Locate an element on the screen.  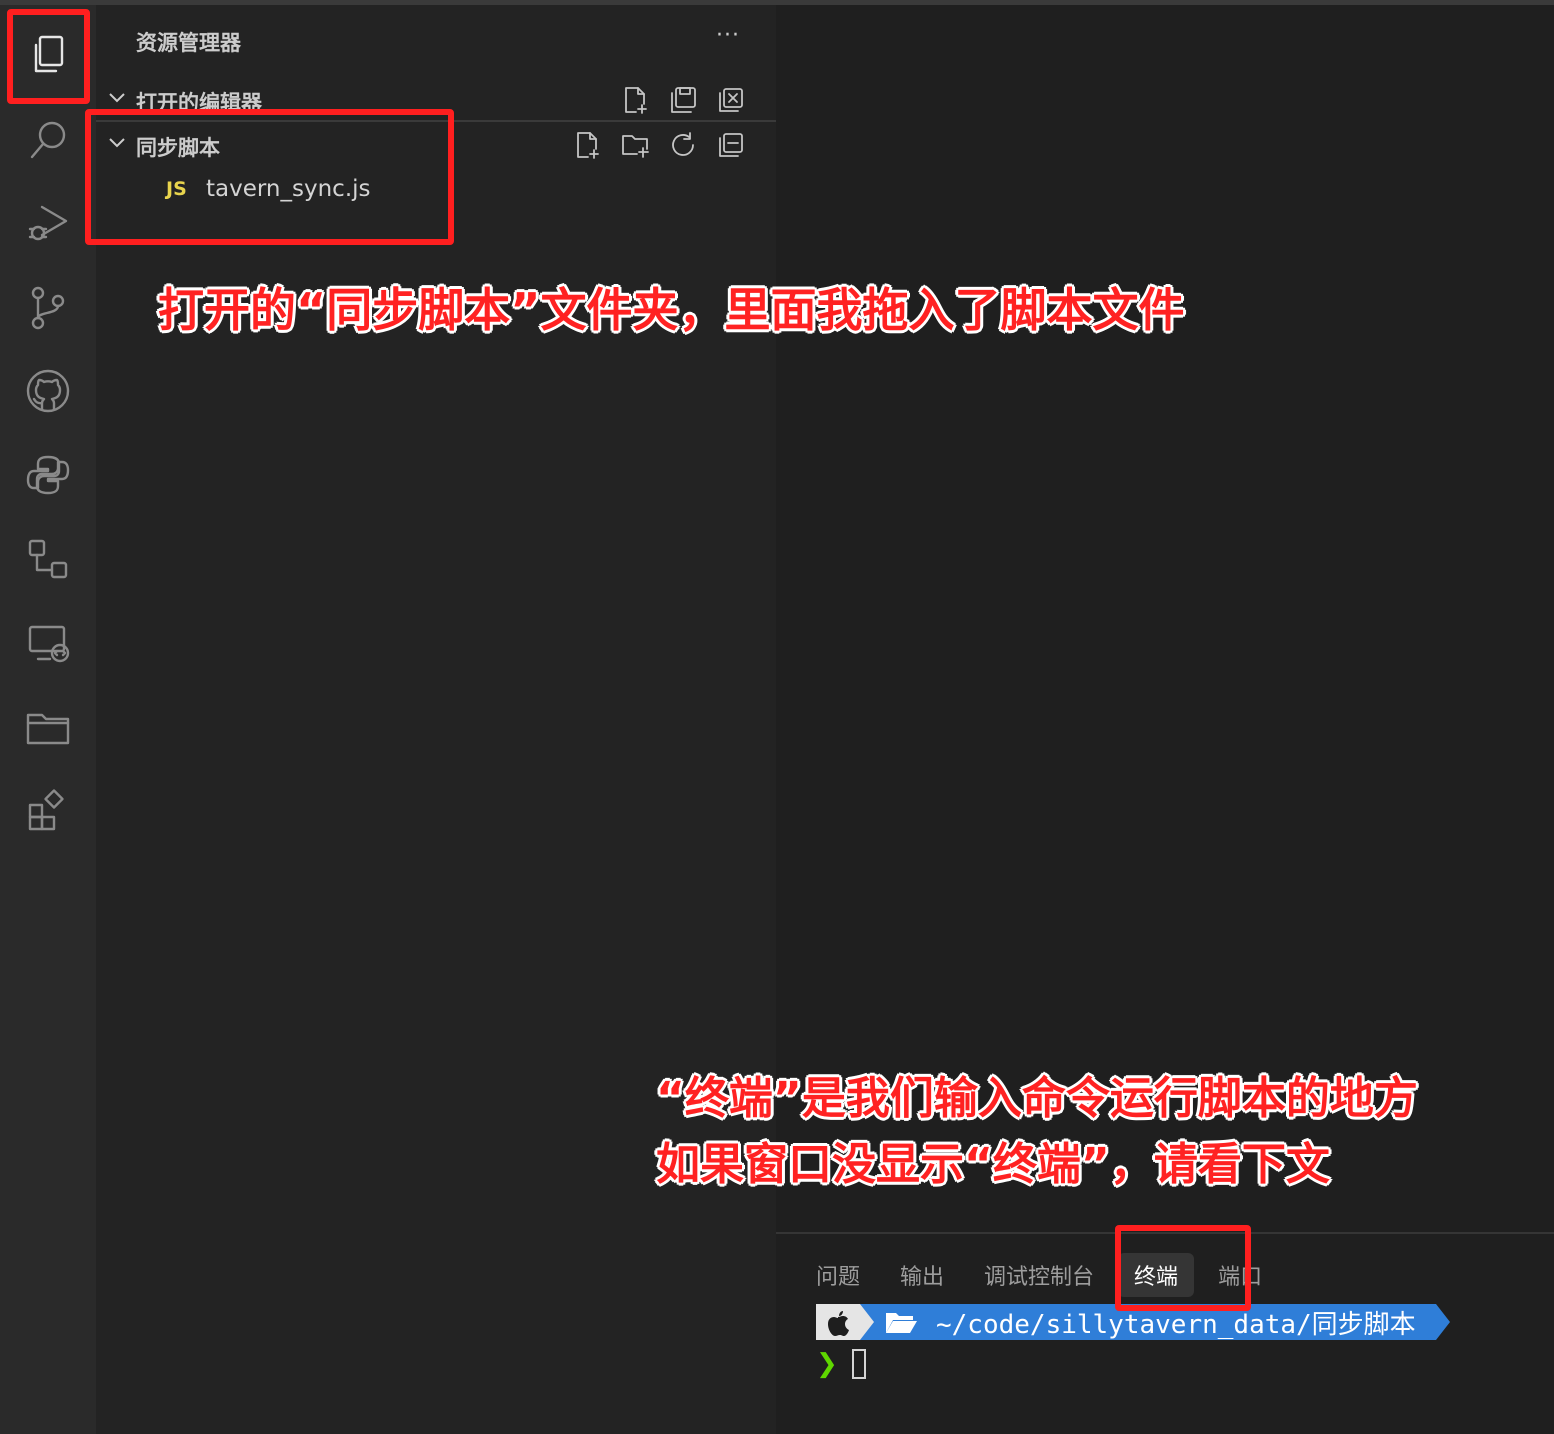
annotation-folder-note: 打开的“同步脚本”文件夹，里面我拖入了脚本文件 is located at coordinates (671, 310).